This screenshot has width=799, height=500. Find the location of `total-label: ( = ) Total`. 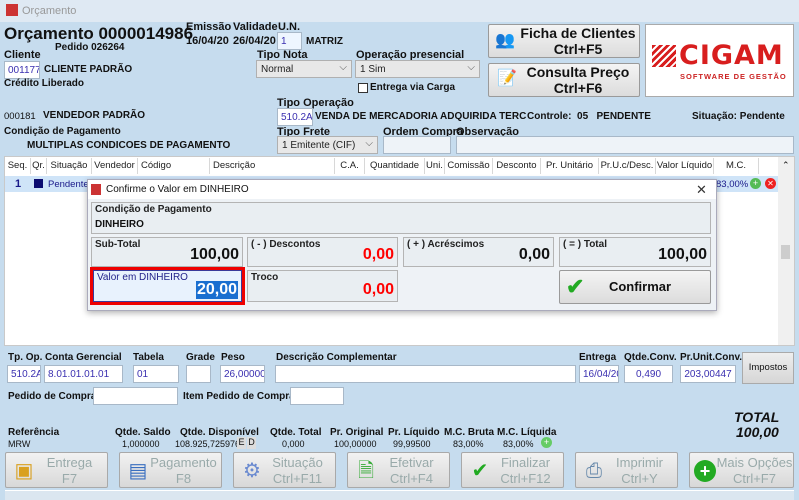

total-label: ( = ) Total is located at coordinates (585, 244).